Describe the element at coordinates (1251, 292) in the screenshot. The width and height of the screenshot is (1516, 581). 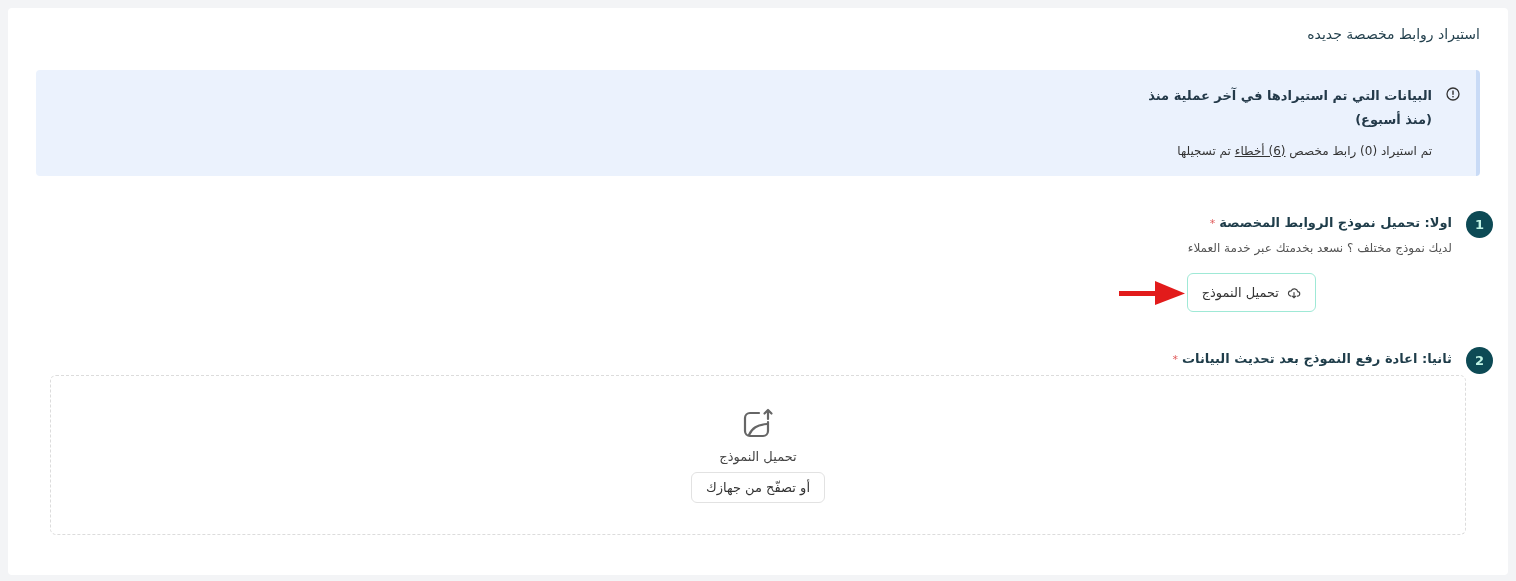
I see `download-template-button: تحميل النموذج` at that location.